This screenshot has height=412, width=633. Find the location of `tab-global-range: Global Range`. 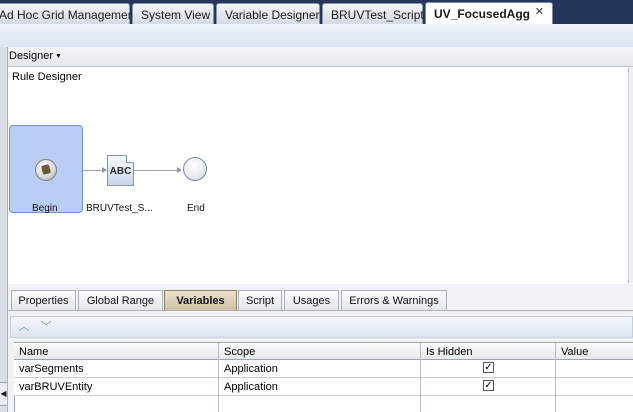

tab-global-range: Global Range is located at coordinates (120, 300).